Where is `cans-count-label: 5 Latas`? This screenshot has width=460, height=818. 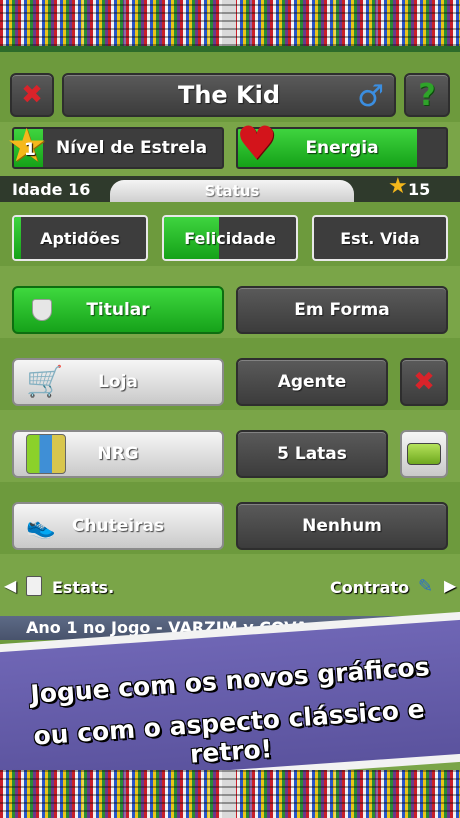
cans-count-label: 5 Latas is located at coordinates (312, 454).